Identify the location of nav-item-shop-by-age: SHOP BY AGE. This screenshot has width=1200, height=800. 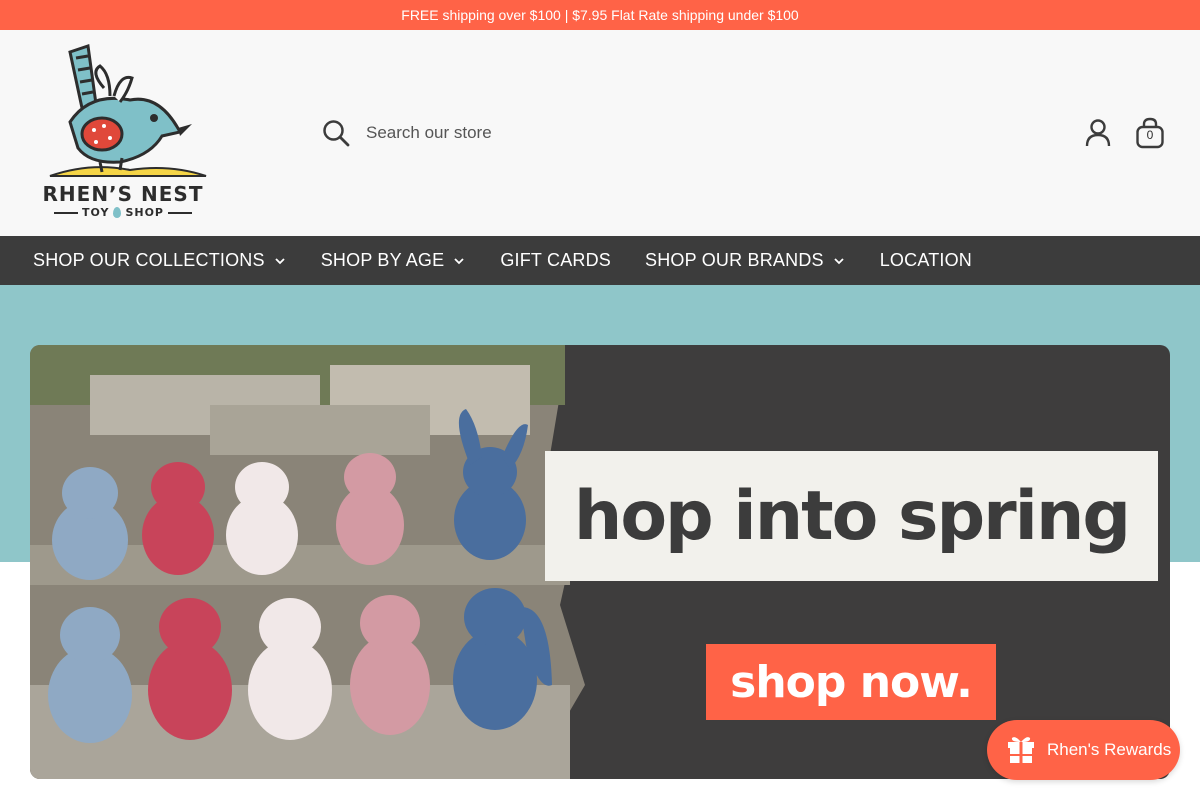
(394, 260).